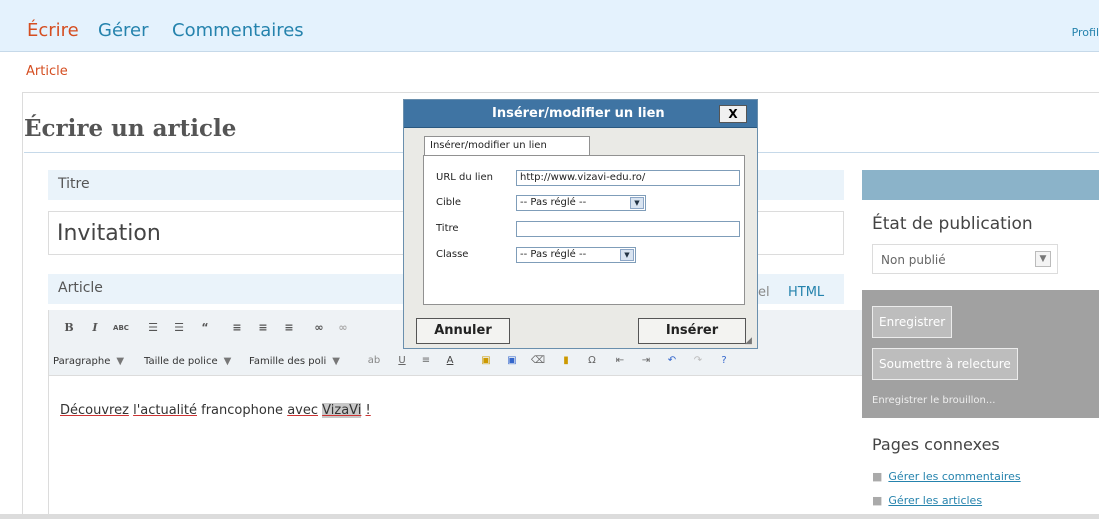 The height and width of the screenshot is (519, 1099). Describe the element at coordinates (733, 114) in the screenshot. I see `close-icon: X` at that location.